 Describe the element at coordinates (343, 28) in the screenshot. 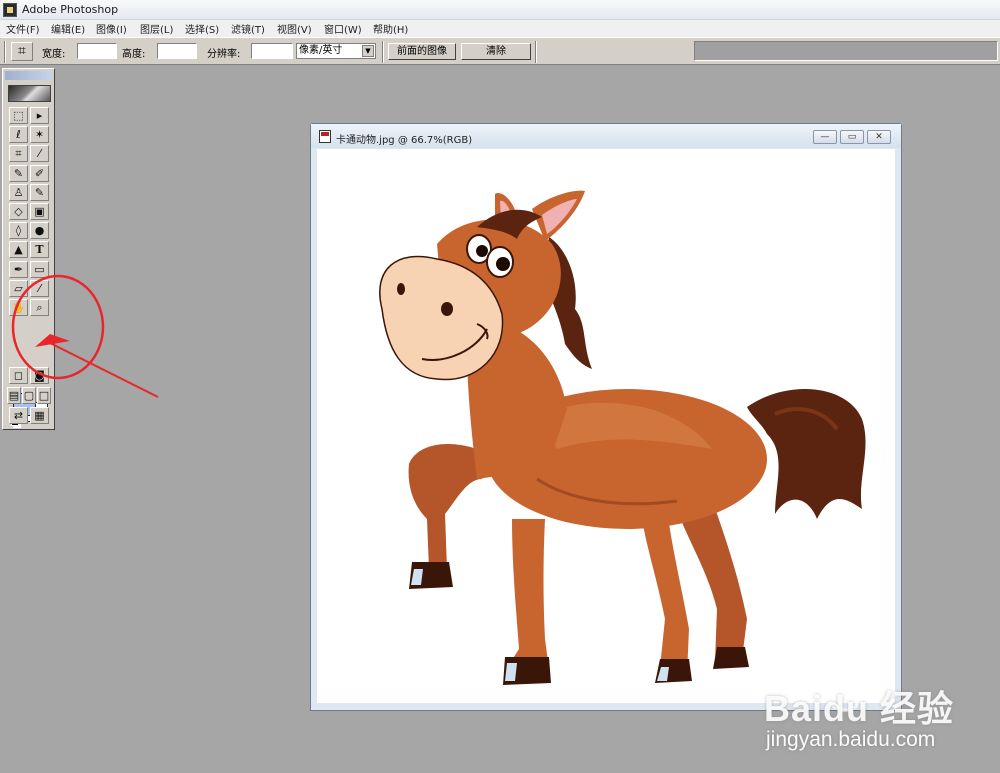

I see `menu-window: 窗口(W)` at that location.